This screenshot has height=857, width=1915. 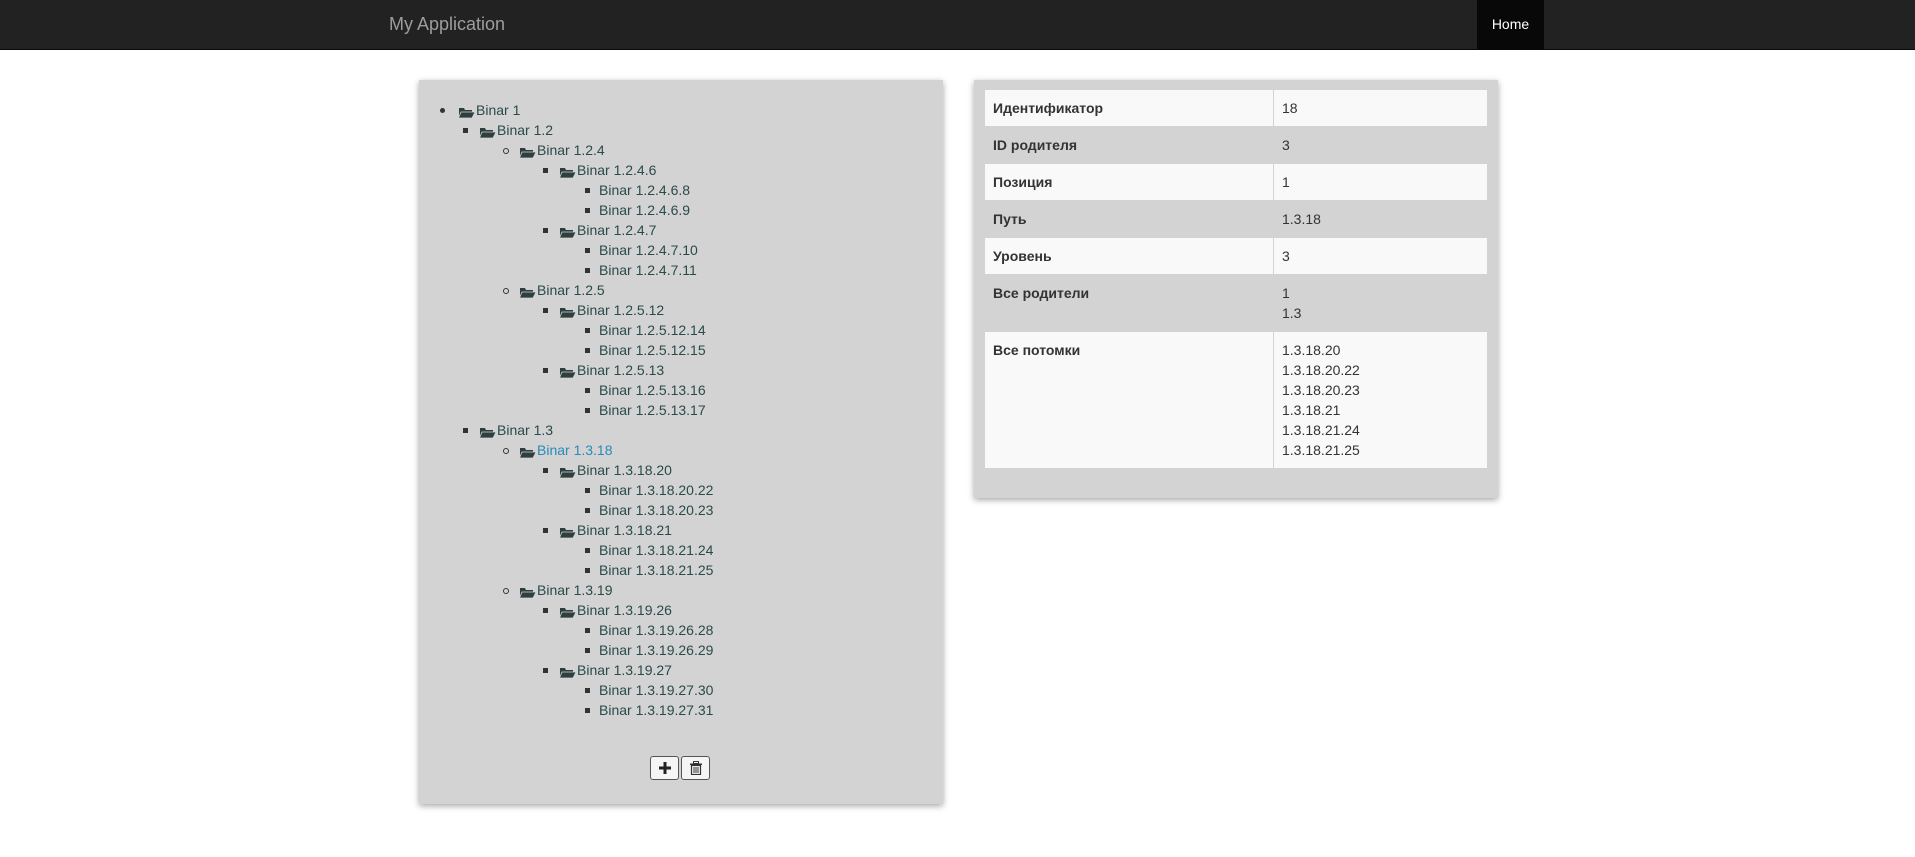 What do you see at coordinates (616, 170) in the screenshot?
I see `tree-node-link: Binar 1.2.4.6` at bounding box center [616, 170].